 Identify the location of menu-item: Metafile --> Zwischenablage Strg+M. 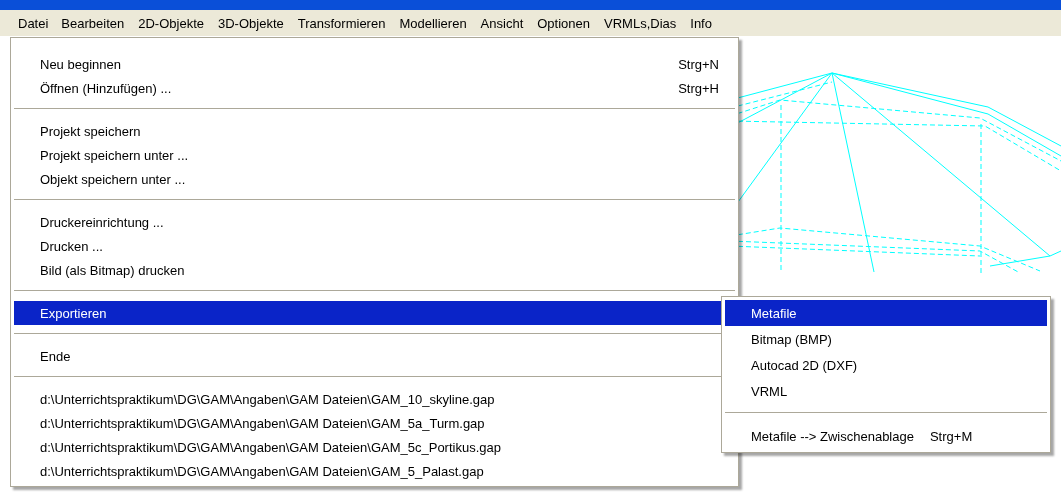
(886, 436).